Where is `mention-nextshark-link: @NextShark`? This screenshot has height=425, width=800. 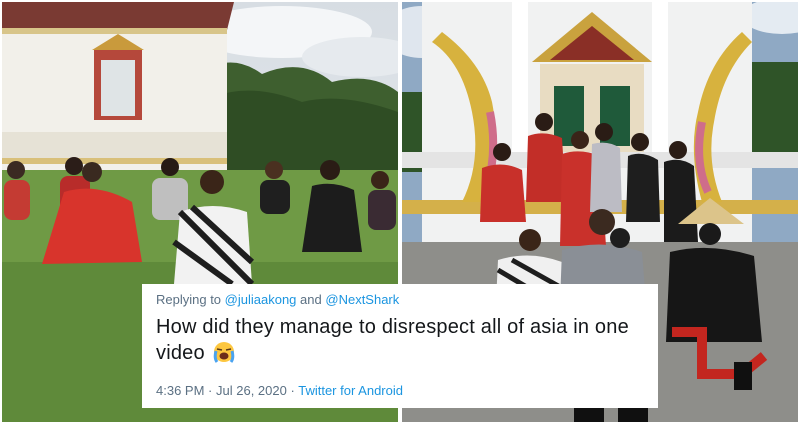
mention-nextshark-link: @NextShark is located at coordinates (362, 299).